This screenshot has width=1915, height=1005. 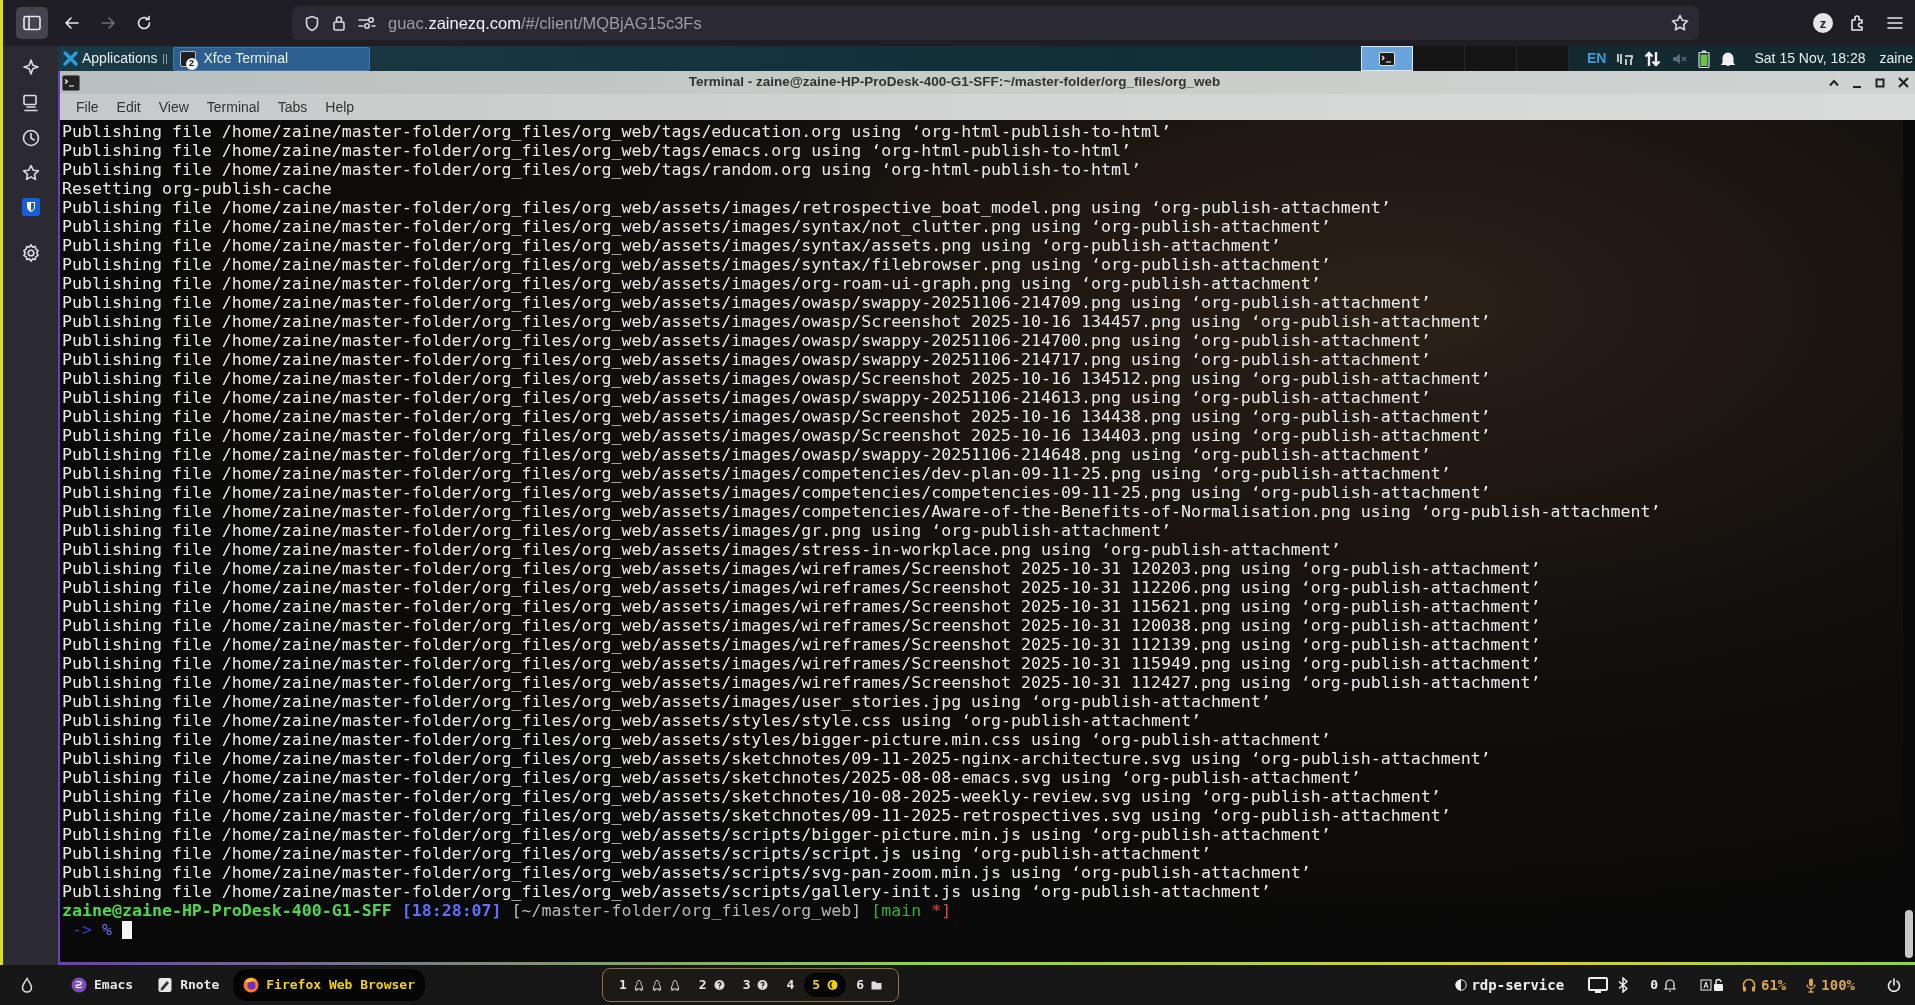 I want to click on forward-arrow-icon, so click(x=108, y=23).